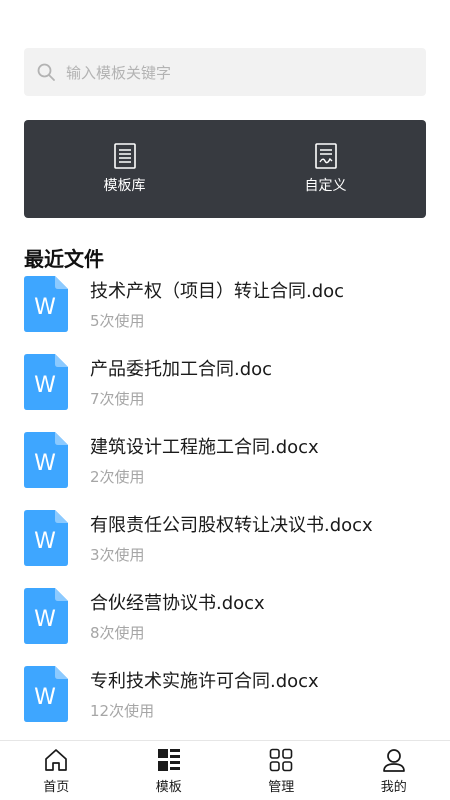 The height and width of the screenshot is (800, 450). I want to click on file-name: 产品委托加工合同.doc, so click(181, 369).